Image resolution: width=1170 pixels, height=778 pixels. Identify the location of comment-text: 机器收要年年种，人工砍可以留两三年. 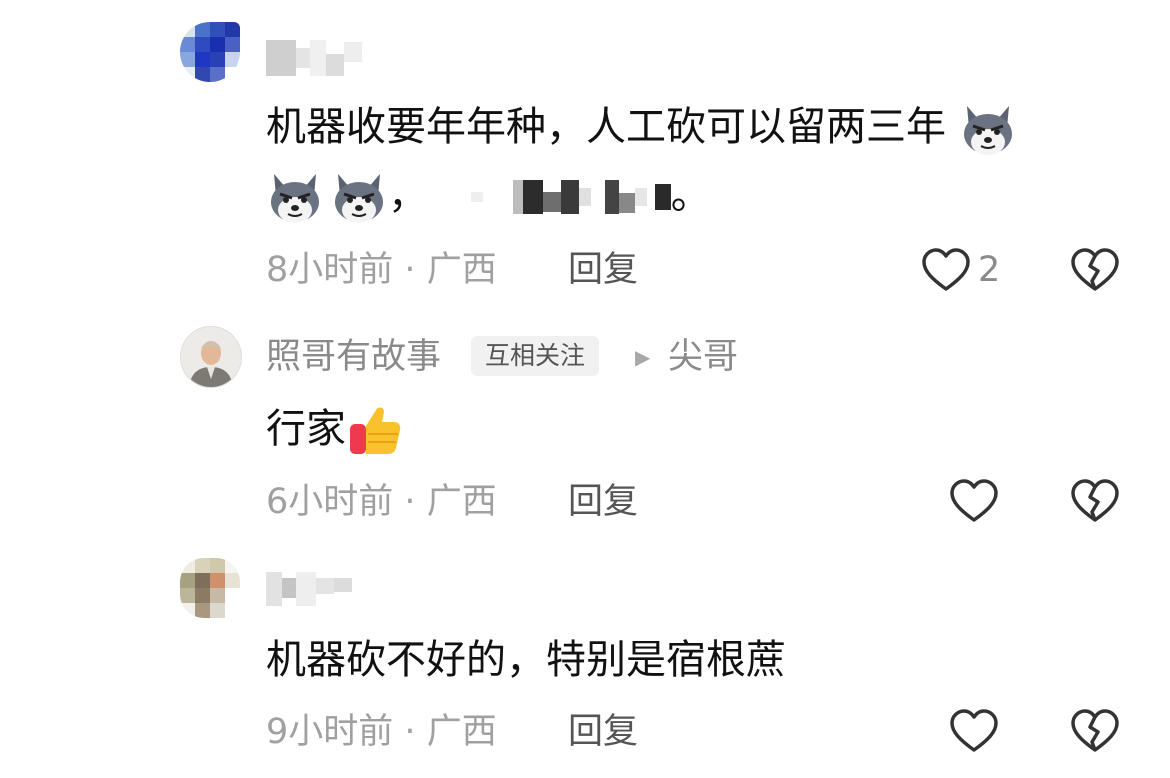
(606, 127).